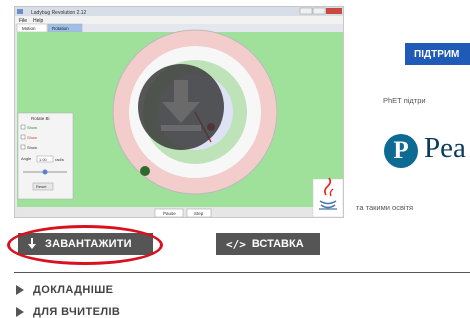 Image resolution: width=470 pixels, height=318 pixels. Describe the element at coordinates (26, 158) in the screenshot. I see `speed-label: Angle` at that location.